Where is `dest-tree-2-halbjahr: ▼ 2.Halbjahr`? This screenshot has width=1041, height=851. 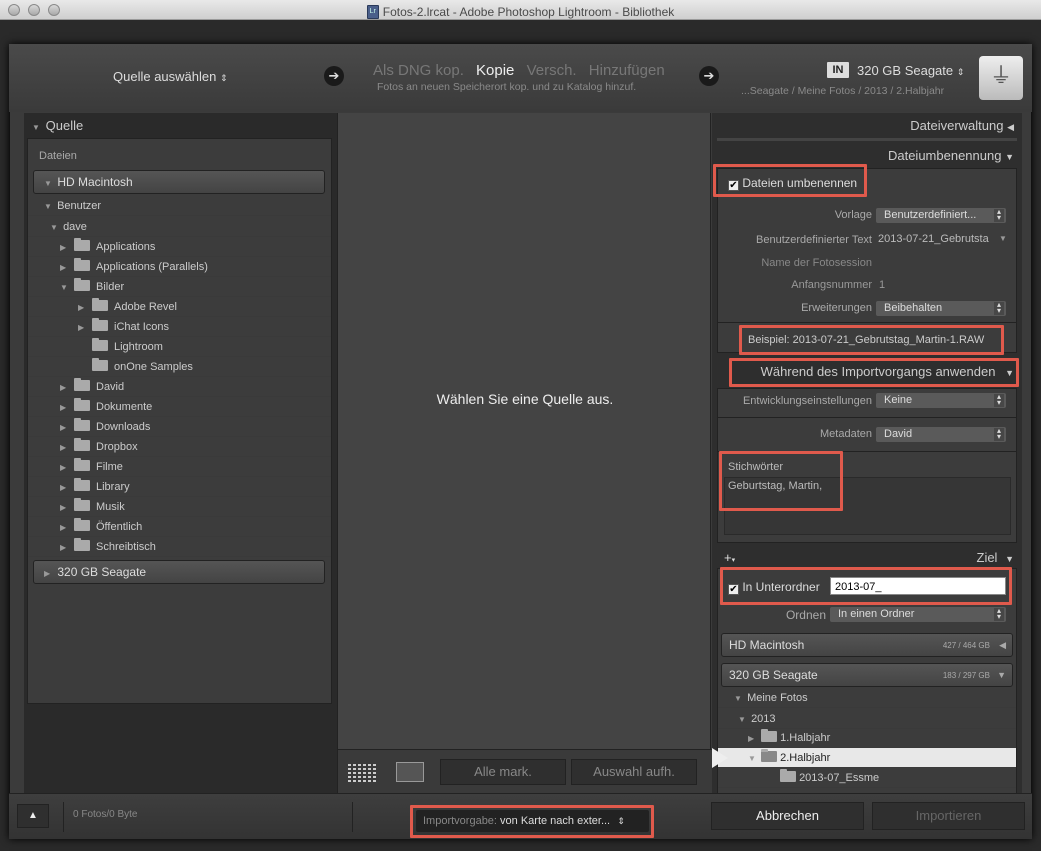 dest-tree-2-halbjahr: ▼ 2.Halbjahr is located at coordinates (867, 758).